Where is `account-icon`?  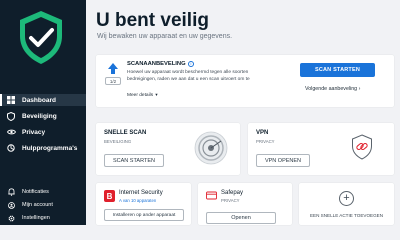 account-icon is located at coordinates (11, 205).